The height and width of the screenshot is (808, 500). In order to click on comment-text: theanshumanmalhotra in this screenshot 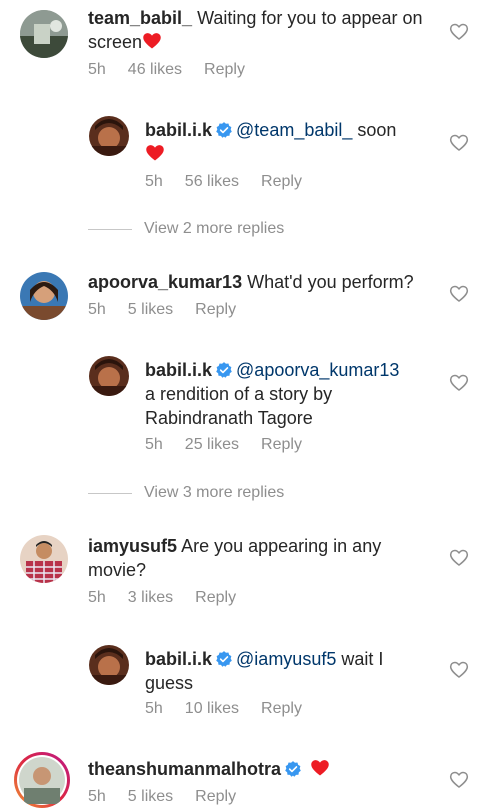, I will do `click(253, 769)`.